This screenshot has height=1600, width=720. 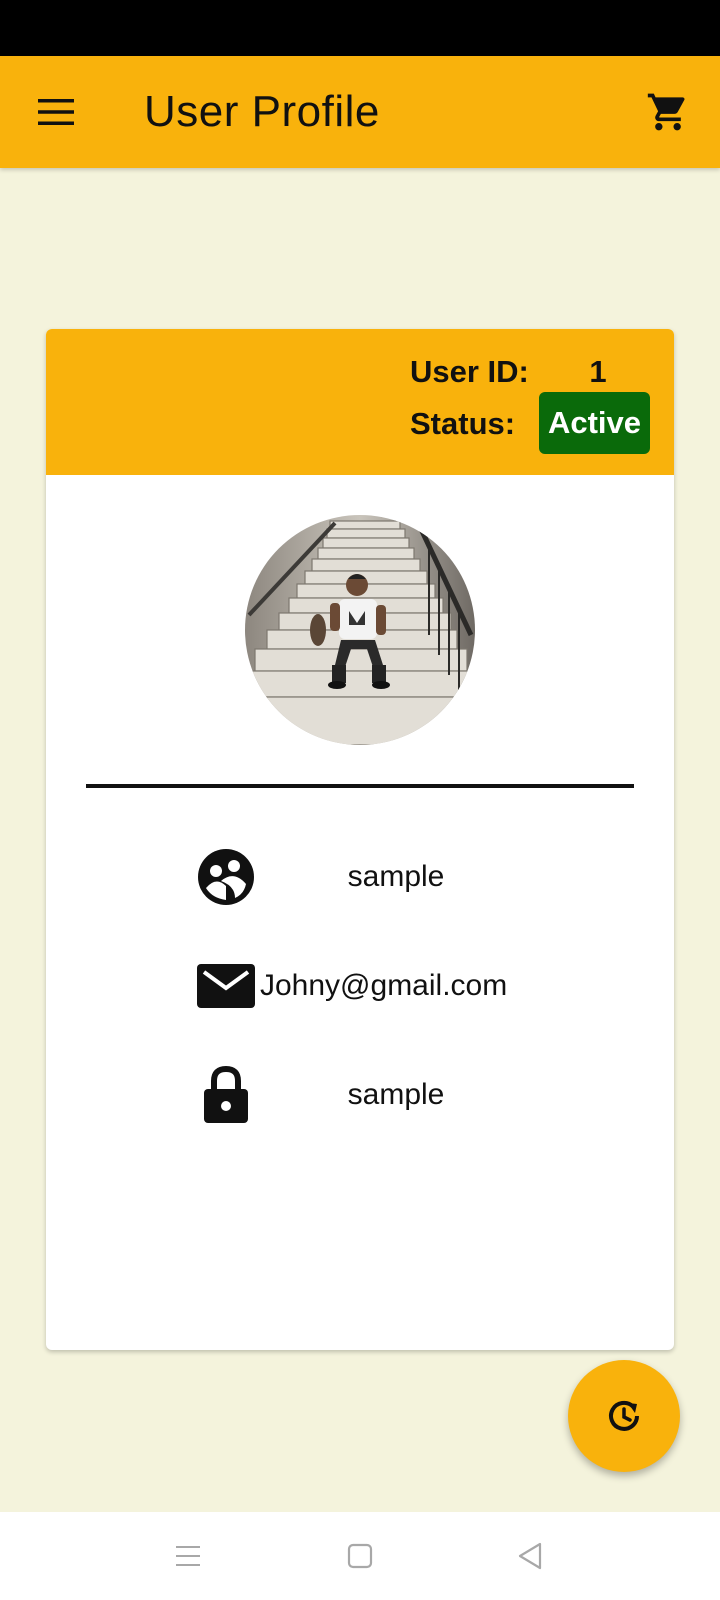 I want to click on password-row: sample, so click(x=360, y=1095).